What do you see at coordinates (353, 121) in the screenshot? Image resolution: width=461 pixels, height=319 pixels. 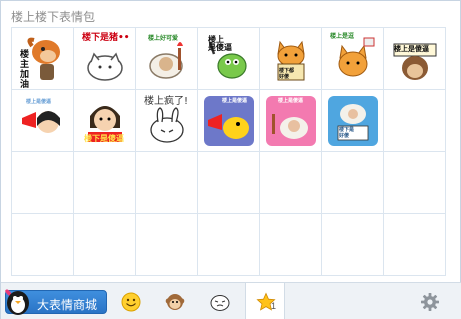 I see `sticker-cell: 楼下是 好傻` at bounding box center [353, 121].